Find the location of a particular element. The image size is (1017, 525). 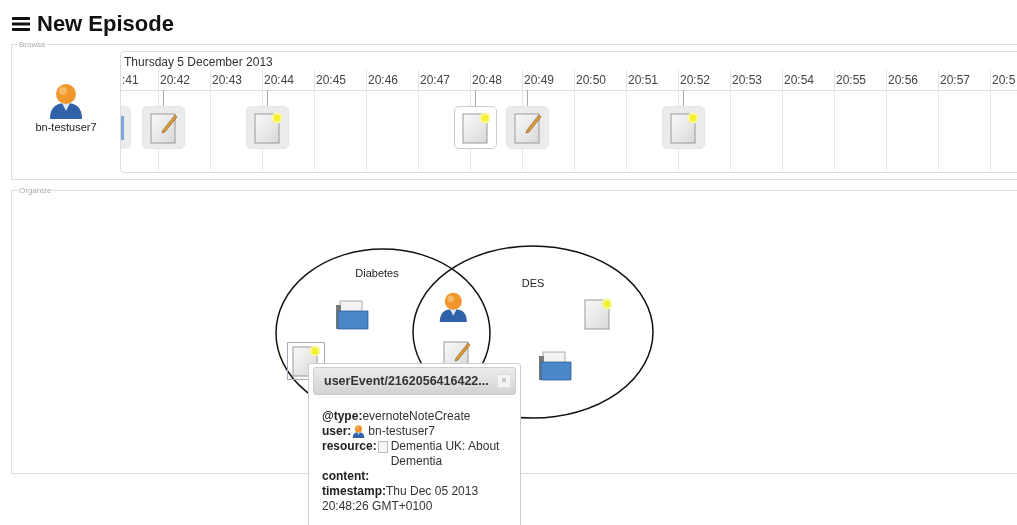

user-name: bn-testuser7 is located at coordinates (66, 127).